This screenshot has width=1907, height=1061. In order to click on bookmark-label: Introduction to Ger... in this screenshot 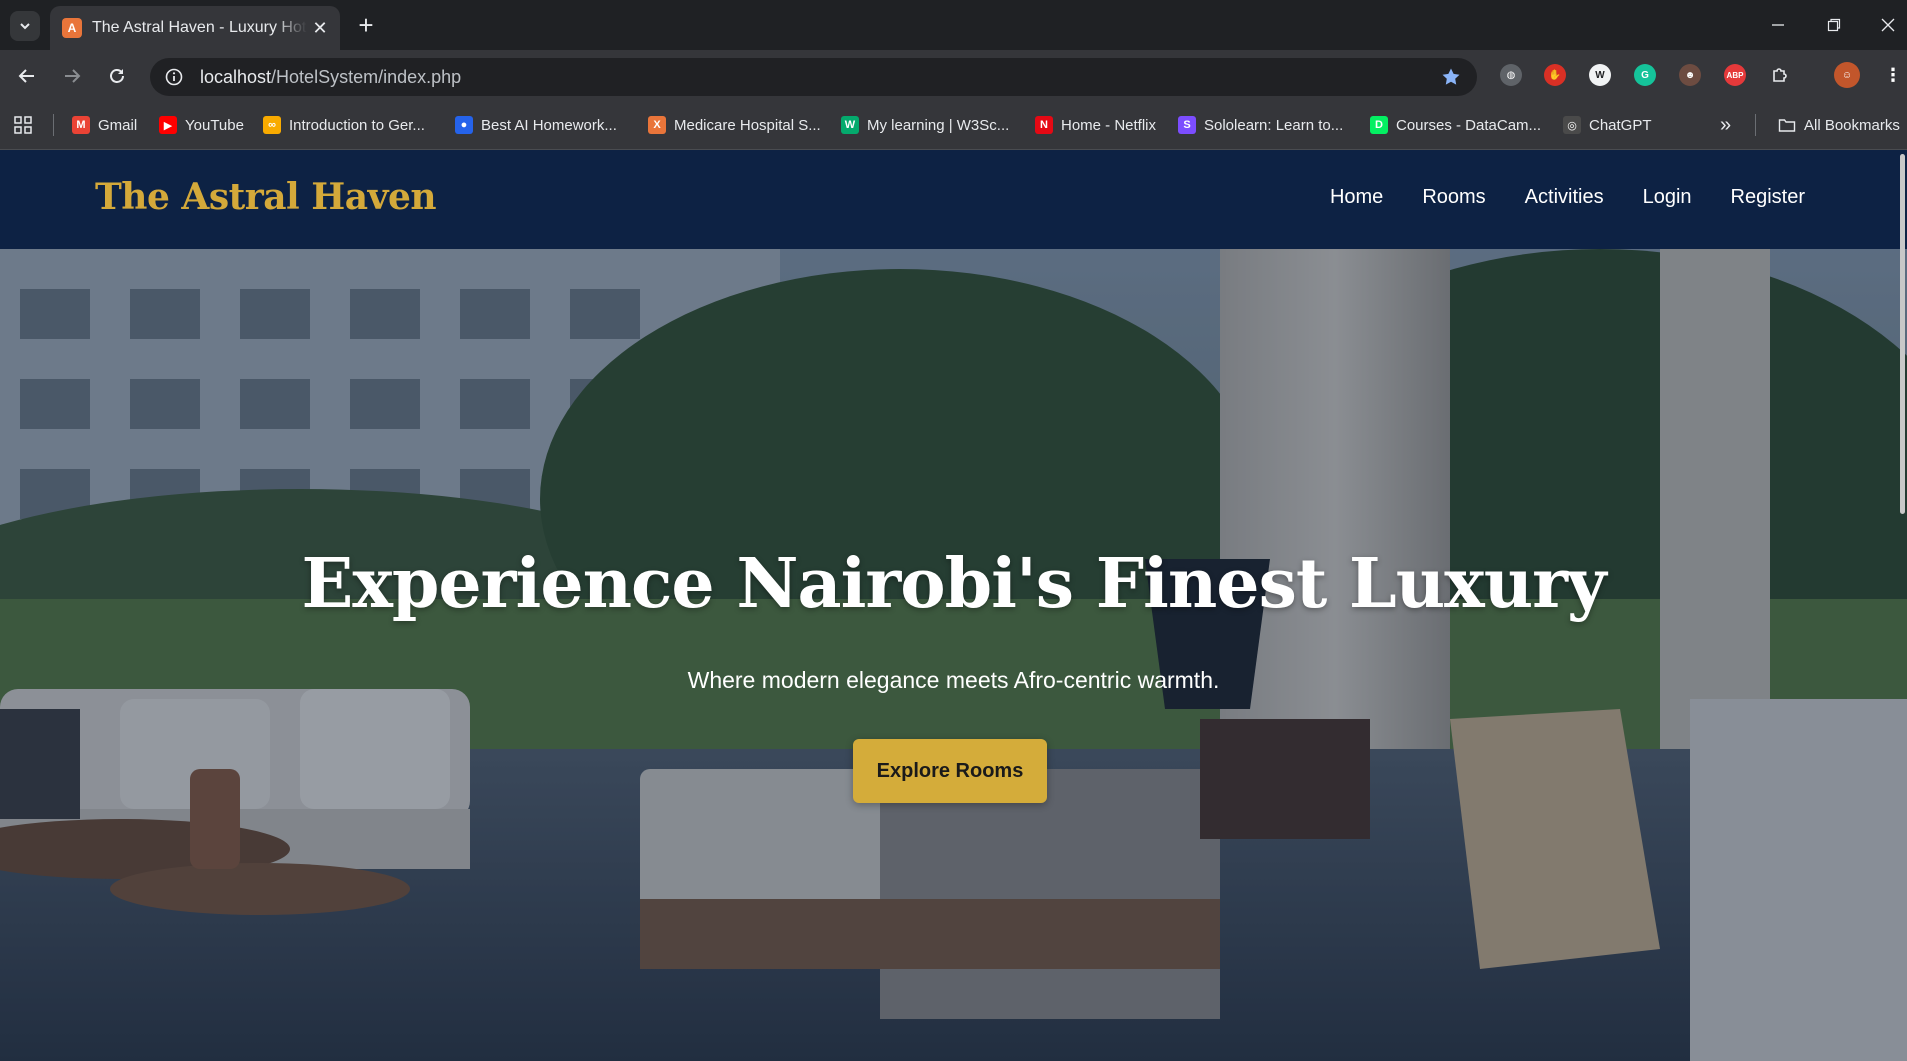, I will do `click(357, 125)`.